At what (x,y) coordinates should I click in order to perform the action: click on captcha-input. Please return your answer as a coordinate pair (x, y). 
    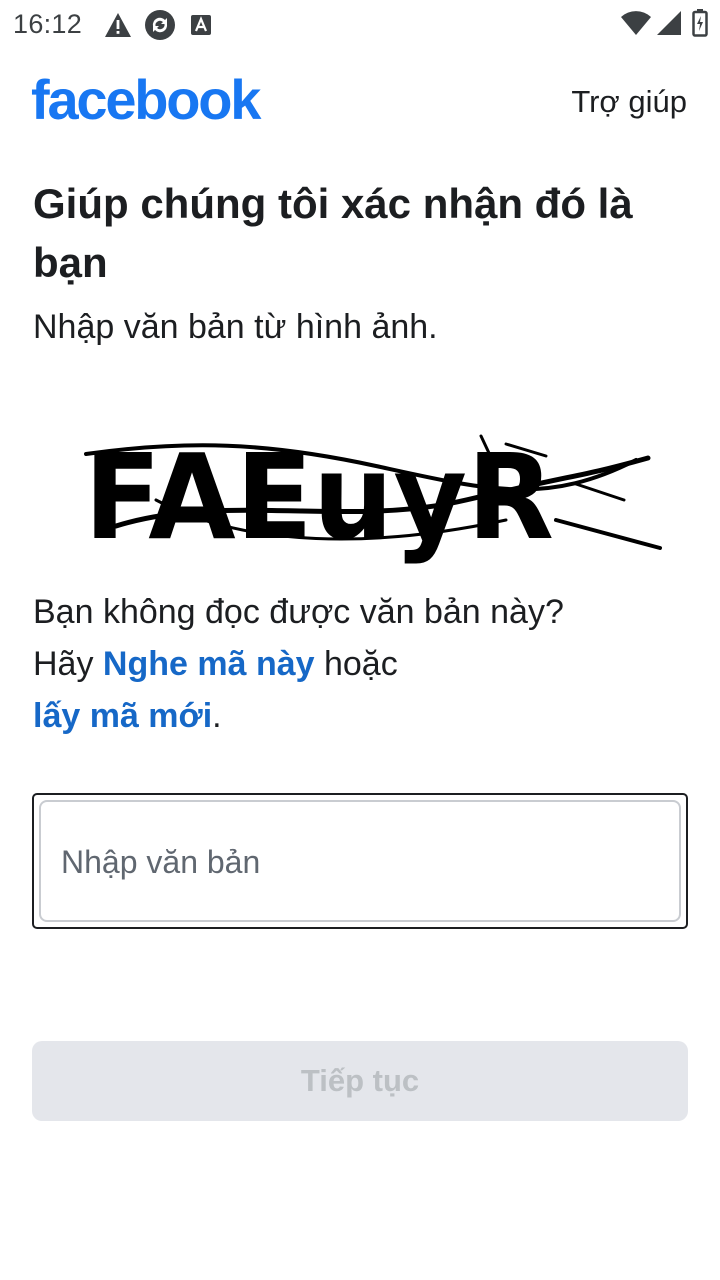
    Looking at the image, I should click on (356, 862).